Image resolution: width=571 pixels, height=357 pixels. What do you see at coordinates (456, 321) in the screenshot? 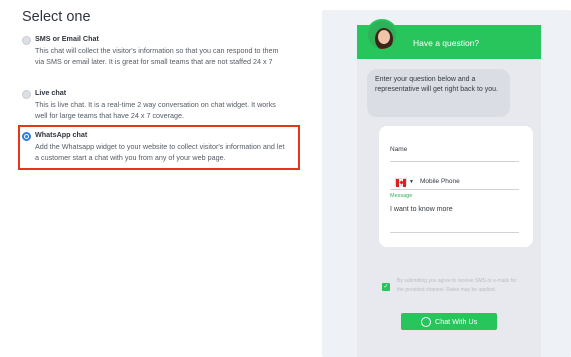
I see `button-label: Chat With Us` at bounding box center [456, 321].